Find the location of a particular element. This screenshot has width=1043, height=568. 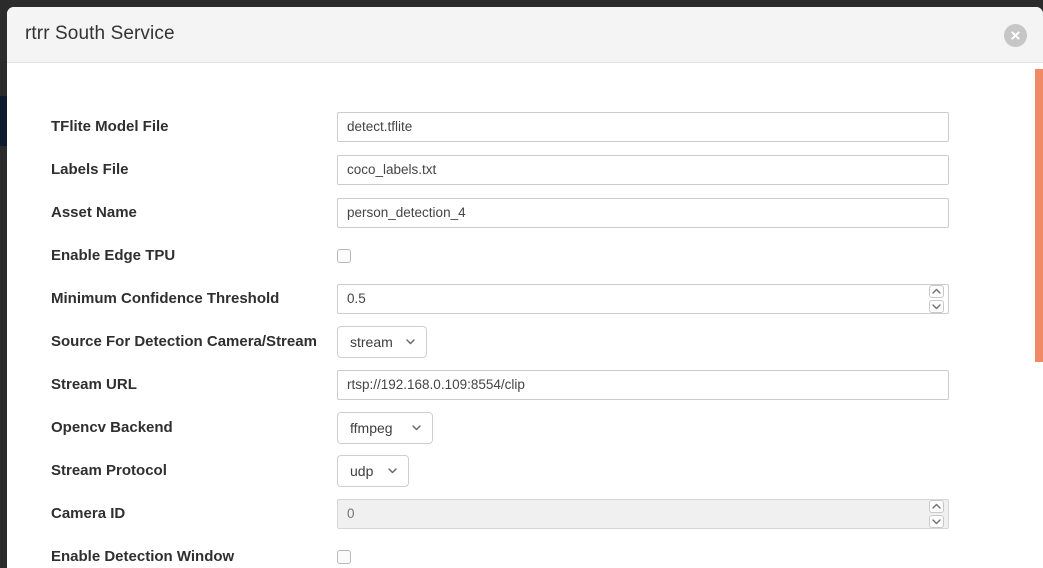

form-row: TFlite Model File is located at coordinates (512, 126).